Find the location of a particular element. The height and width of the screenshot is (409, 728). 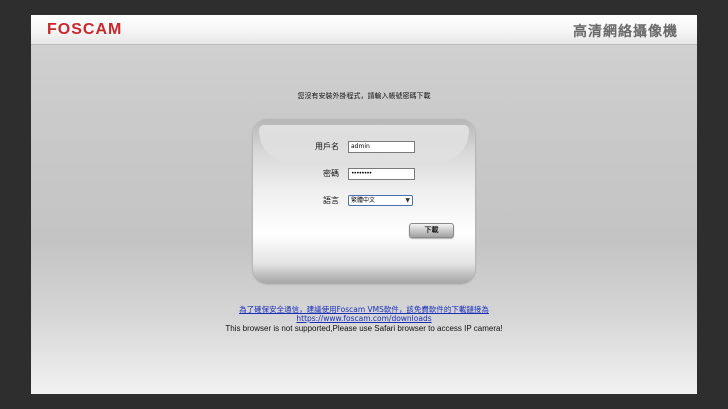

username-label: 用戶名 is located at coordinates (327, 146).